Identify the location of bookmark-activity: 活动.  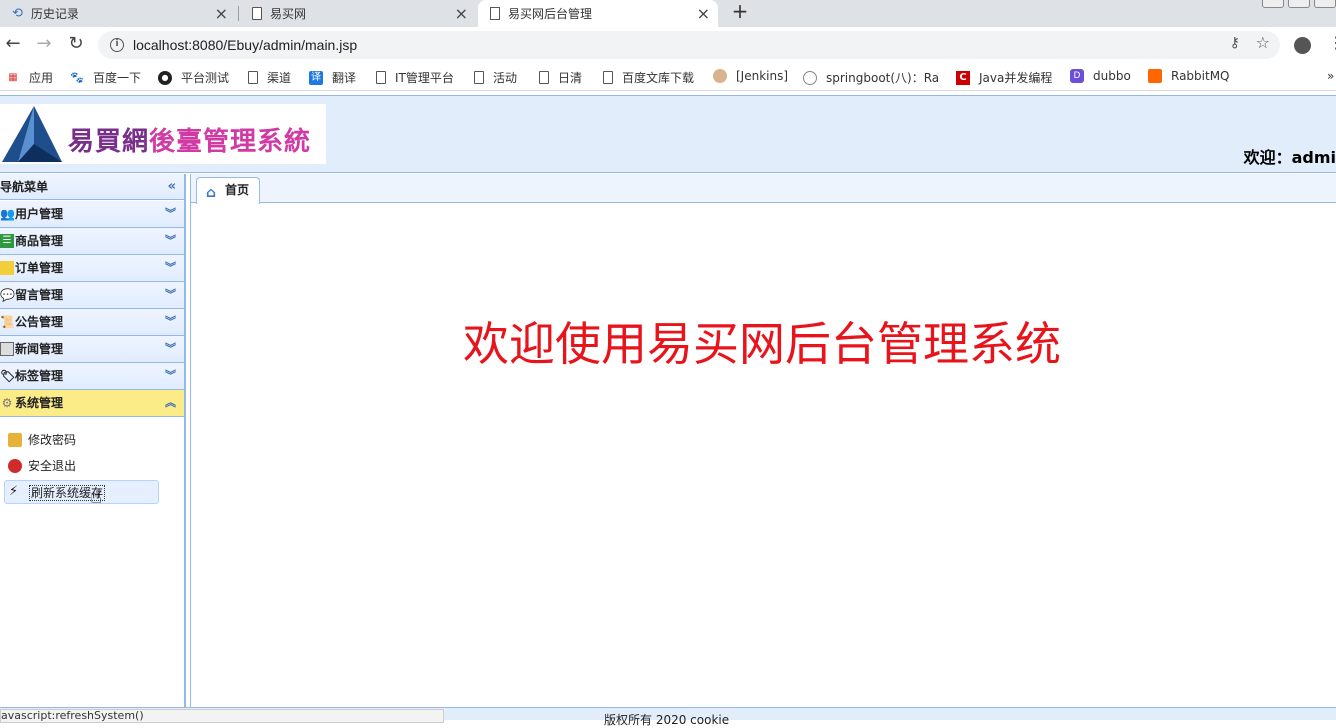
(495, 77).